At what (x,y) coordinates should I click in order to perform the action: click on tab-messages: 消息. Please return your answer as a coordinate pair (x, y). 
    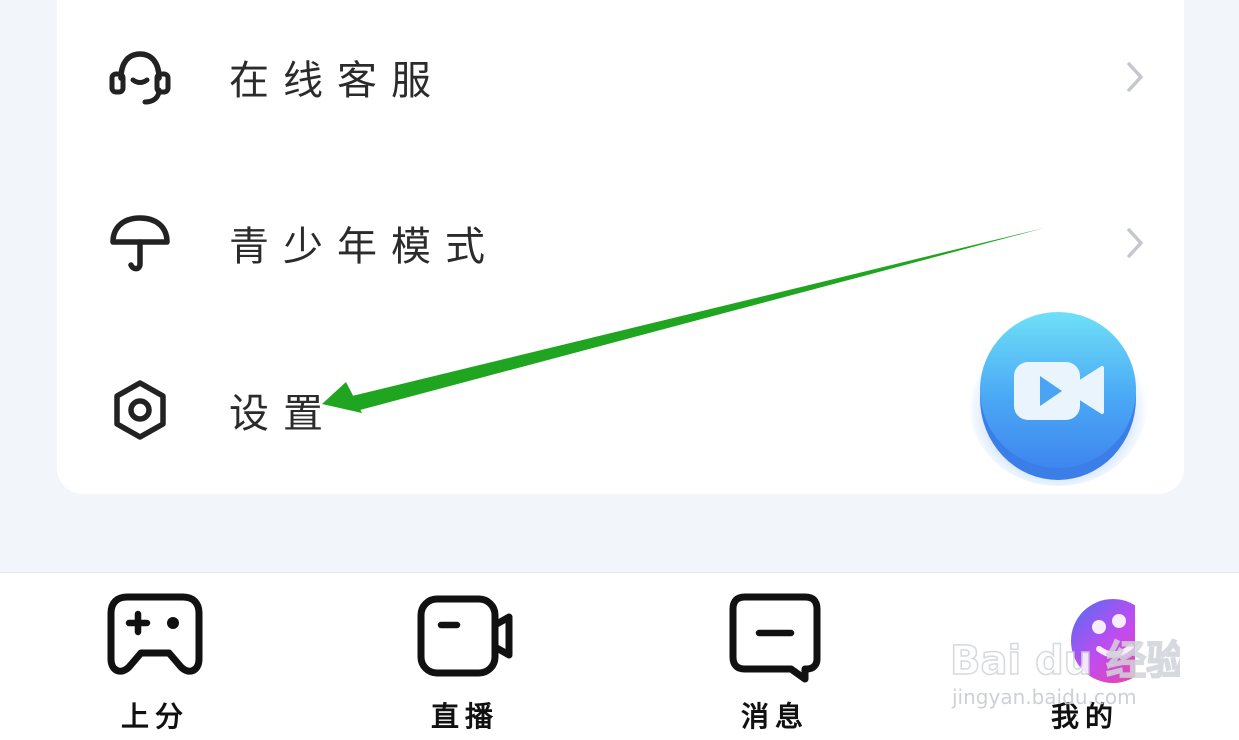
    Looking at the image, I should click on (775, 663).